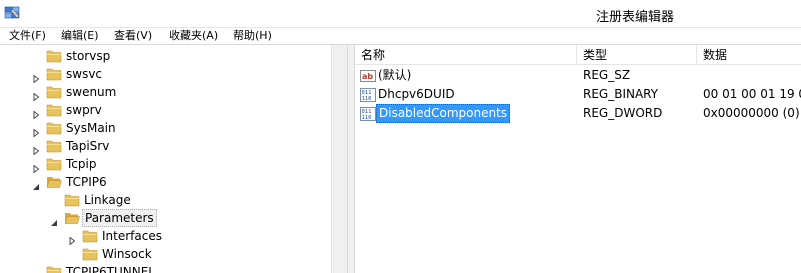 Image resolution: width=801 pixels, height=273 pixels. What do you see at coordinates (160, 164) in the screenshot?
I see `tree-item: Tcpip` at bounding box center [160, 164].